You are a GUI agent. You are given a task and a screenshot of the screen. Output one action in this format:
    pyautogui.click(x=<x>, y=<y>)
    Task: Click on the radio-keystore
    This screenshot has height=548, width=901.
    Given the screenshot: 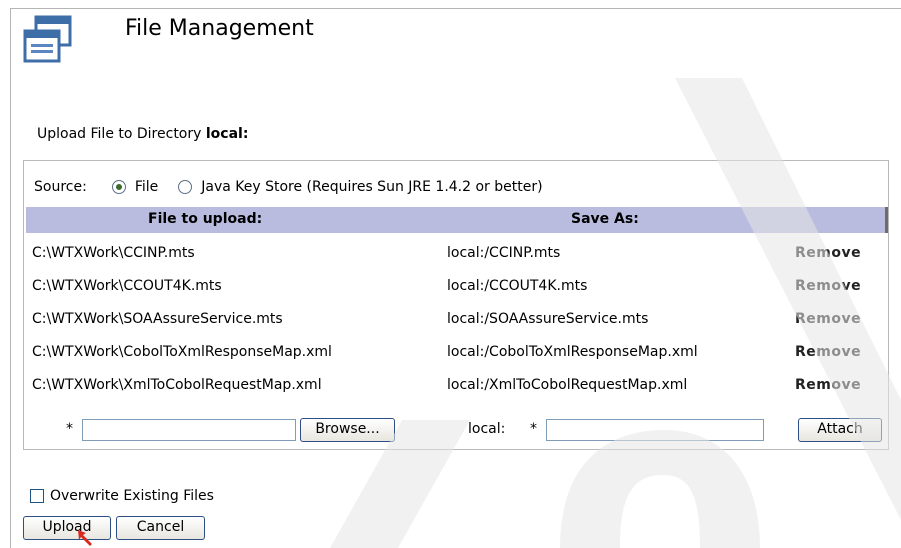 What is the action you would take?
    pyautogui.click(x=185, y=187)
    